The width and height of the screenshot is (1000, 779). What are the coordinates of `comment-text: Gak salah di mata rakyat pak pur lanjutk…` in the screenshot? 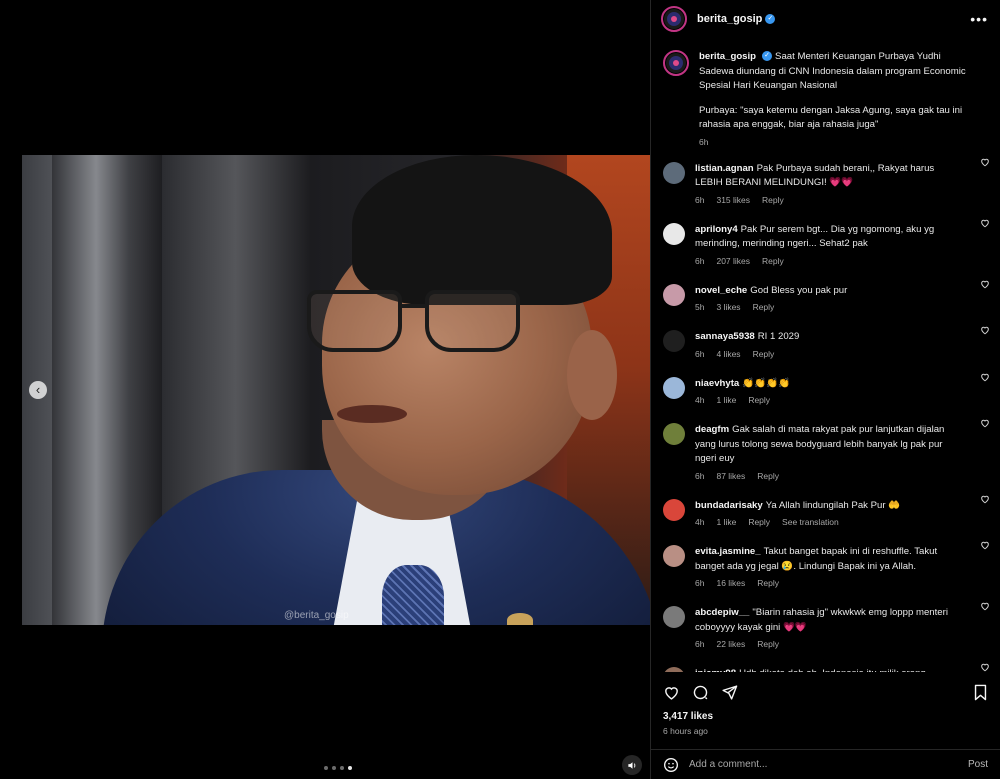 It's located at (820, 444).